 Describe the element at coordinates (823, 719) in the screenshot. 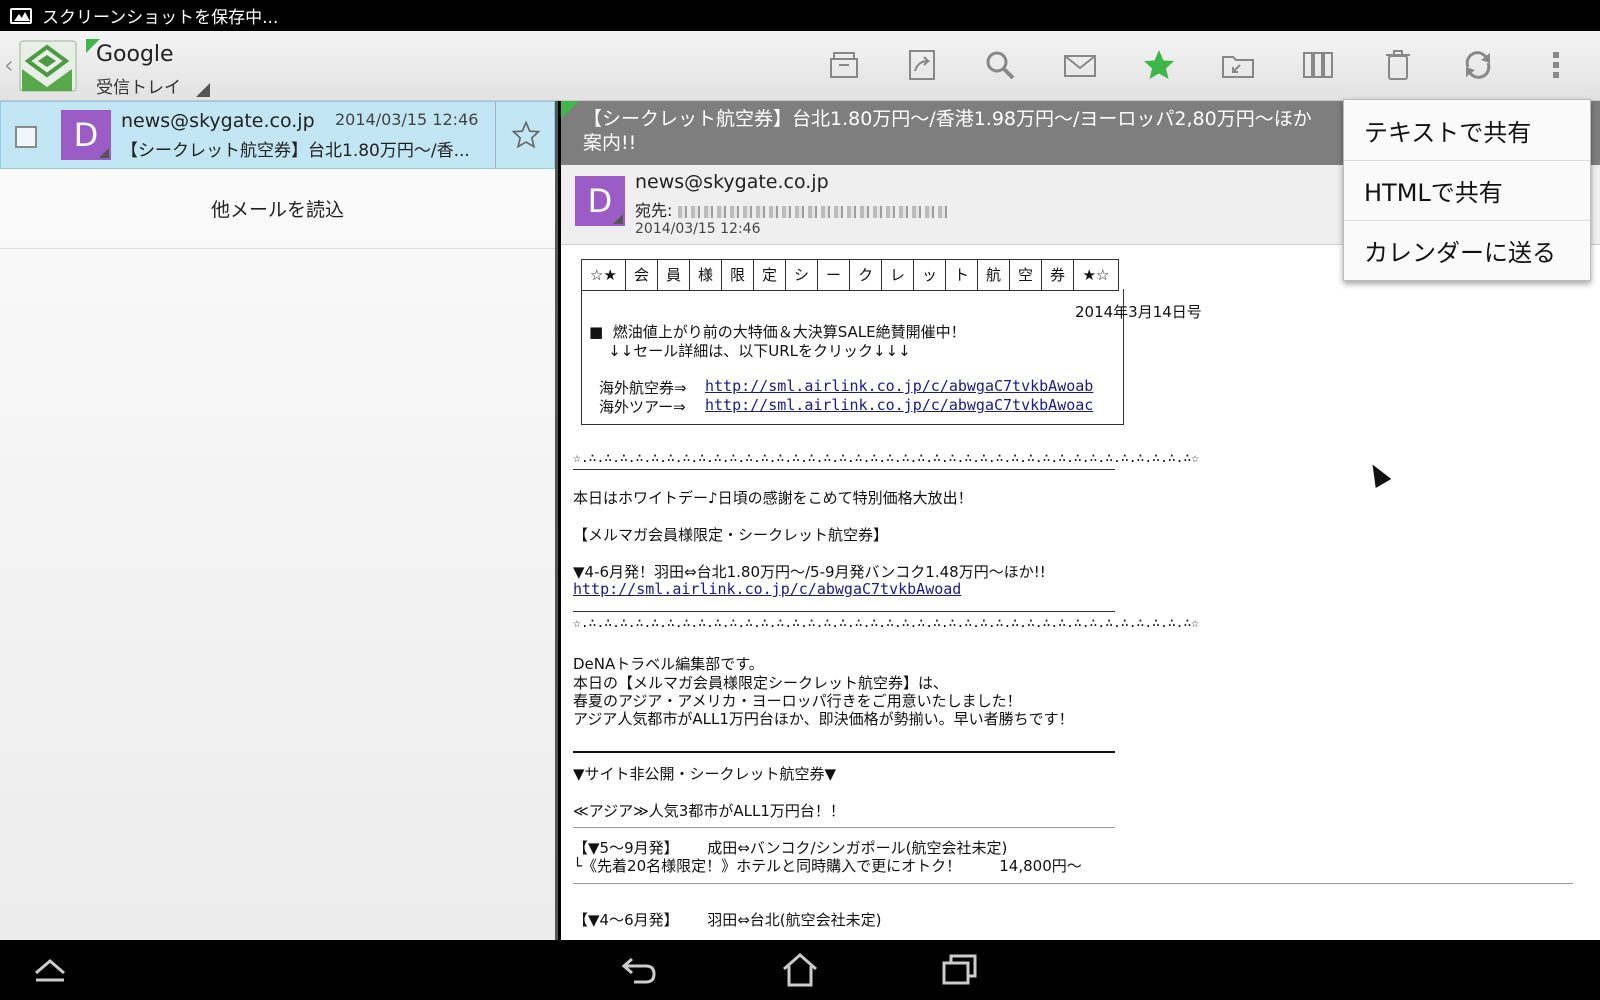

I see `editor-line-4: アジア人気都市がALL1万円台ほか、即決価格が勢揃い。早い者勝ちです！` at that location.